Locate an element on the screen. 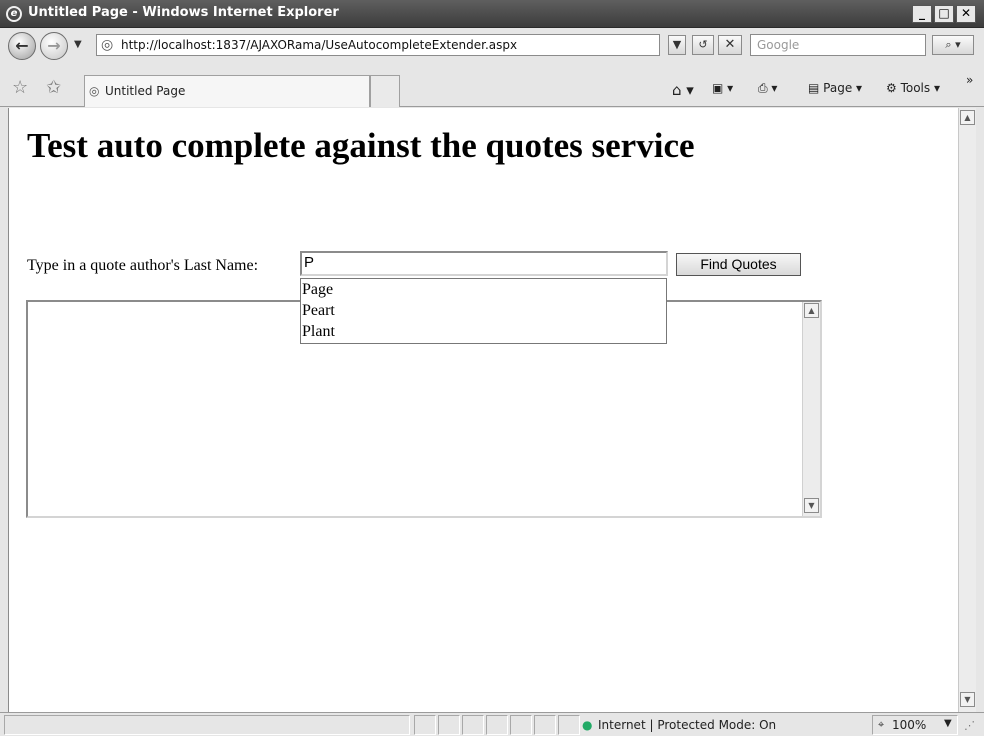 This screenshot has height=736, width=984. refresh-icon: ↺ is located at coordinates (703, 44).